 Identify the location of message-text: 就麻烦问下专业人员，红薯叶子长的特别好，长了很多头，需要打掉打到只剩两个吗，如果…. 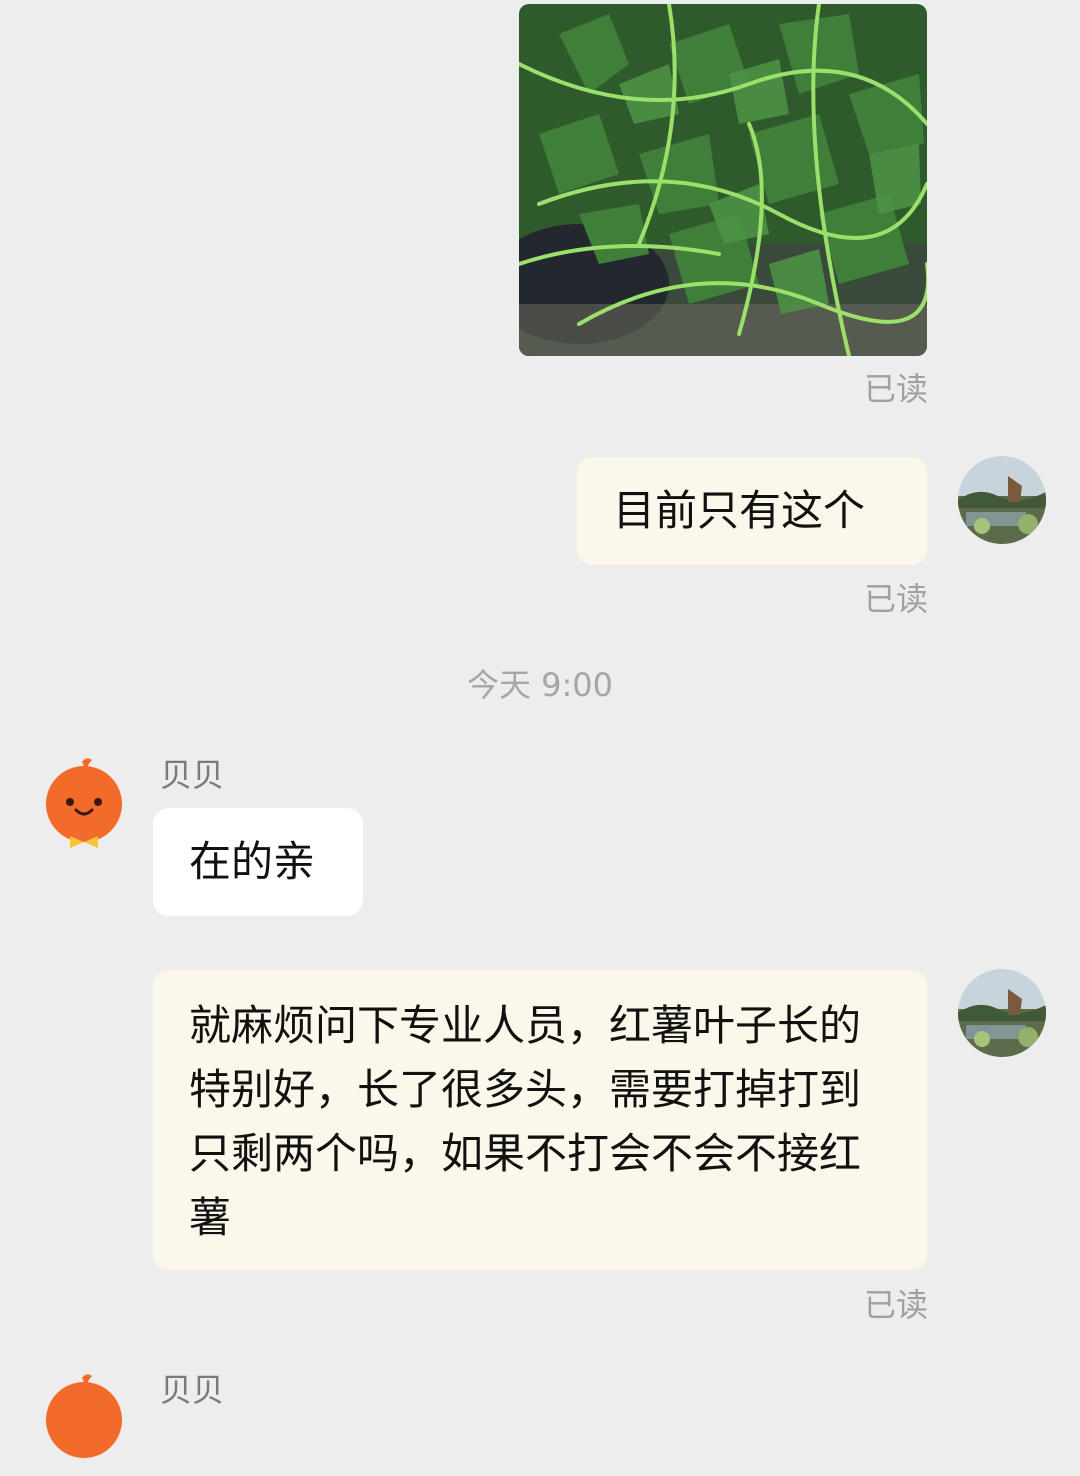
(525, 1121).